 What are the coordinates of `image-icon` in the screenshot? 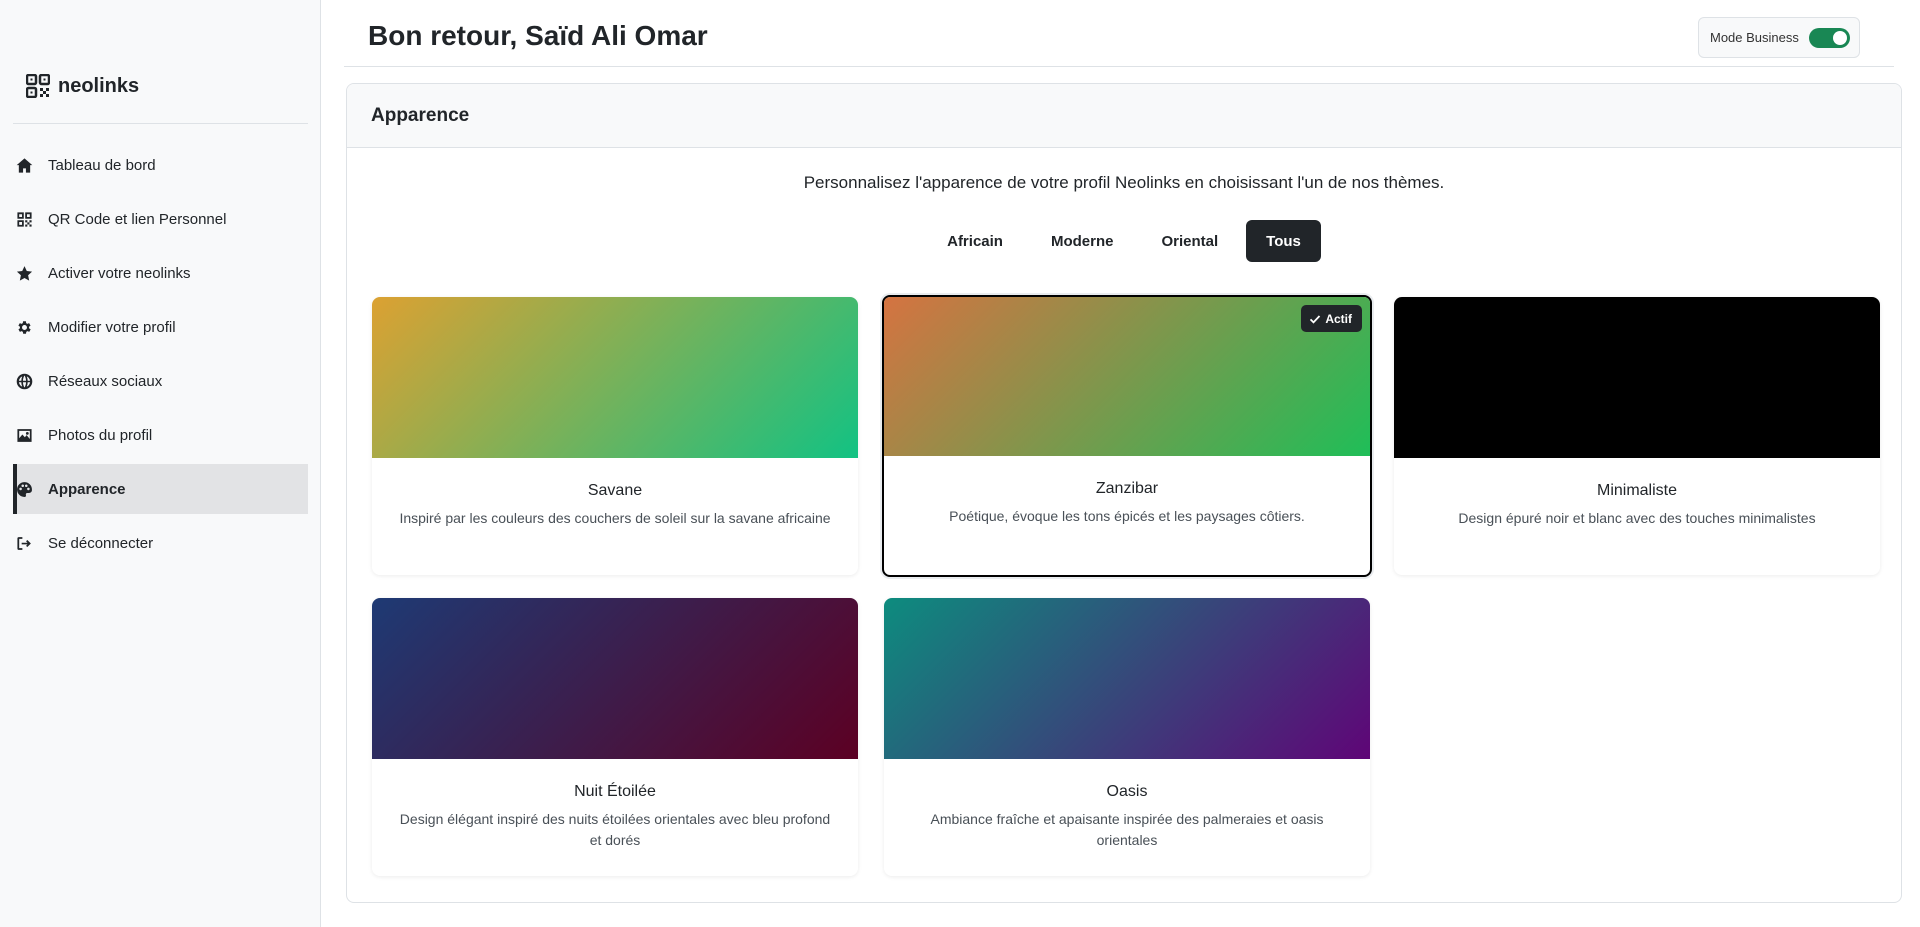 It's located at (24, 435).